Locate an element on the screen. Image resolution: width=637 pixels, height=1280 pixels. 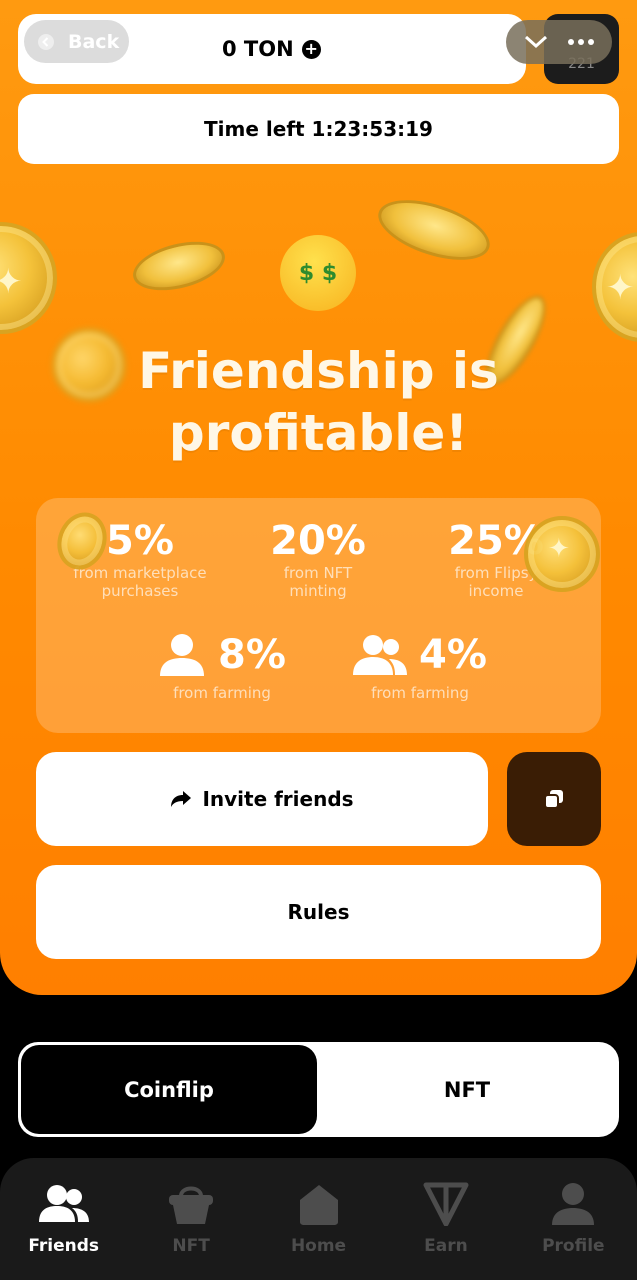
nav-label: Earn is located at coordinates (446, 1246).